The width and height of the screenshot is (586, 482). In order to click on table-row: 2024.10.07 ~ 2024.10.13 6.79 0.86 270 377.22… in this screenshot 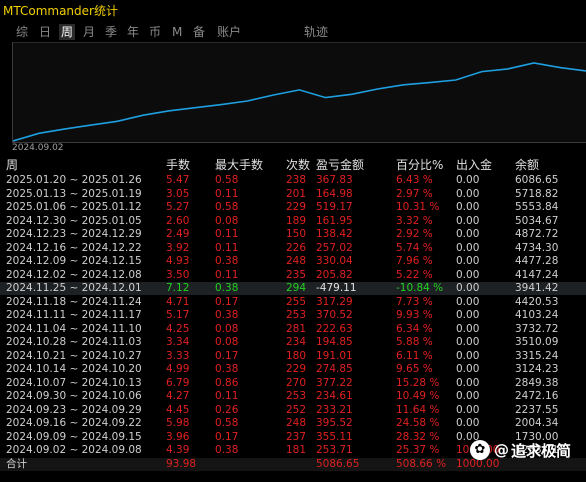, I will do `click(293, 383)`.